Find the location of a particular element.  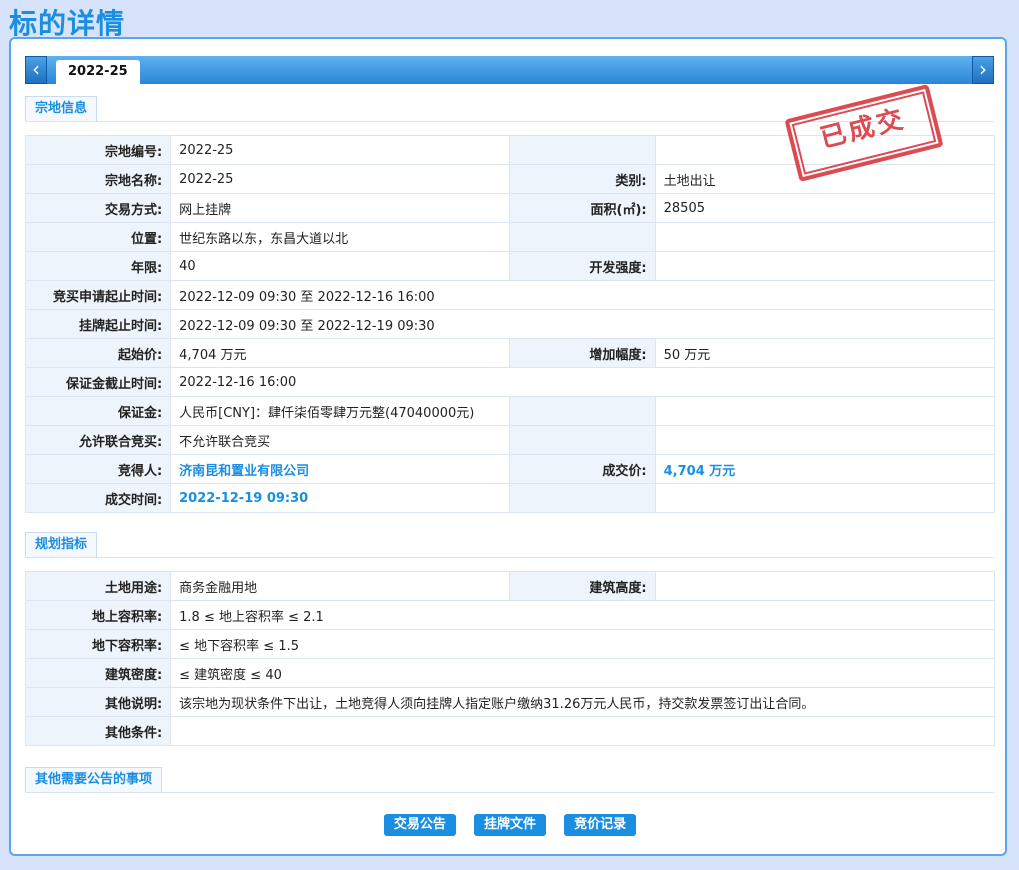

table-row: 交易方式: 网上挂牌 面积(㎡): 28505 is located at coordinates (510, 208).